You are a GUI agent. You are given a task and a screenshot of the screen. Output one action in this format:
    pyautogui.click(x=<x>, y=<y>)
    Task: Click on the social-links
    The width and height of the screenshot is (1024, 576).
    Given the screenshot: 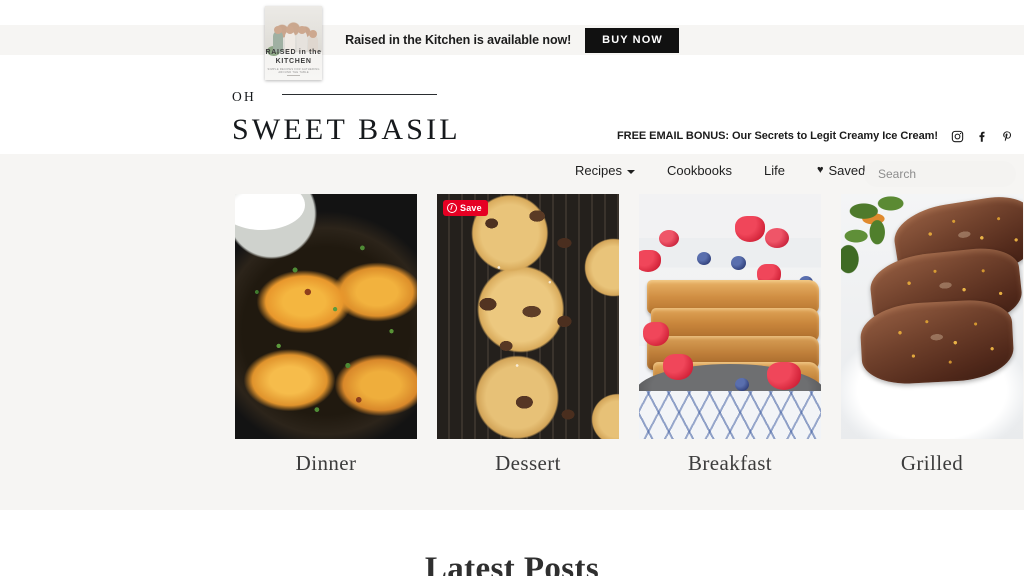 What is the action you would take?
    pyautogui.click(x=982, y=136)
    